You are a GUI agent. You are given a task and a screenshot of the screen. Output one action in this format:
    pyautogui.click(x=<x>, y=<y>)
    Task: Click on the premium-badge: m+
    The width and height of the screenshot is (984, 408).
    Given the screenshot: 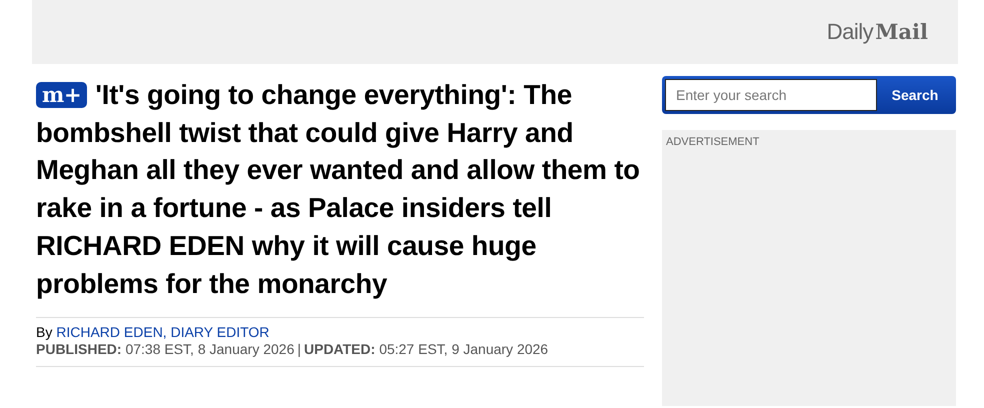 What is the action you would take?
    pyautogui.click(x=62, y=95)
    